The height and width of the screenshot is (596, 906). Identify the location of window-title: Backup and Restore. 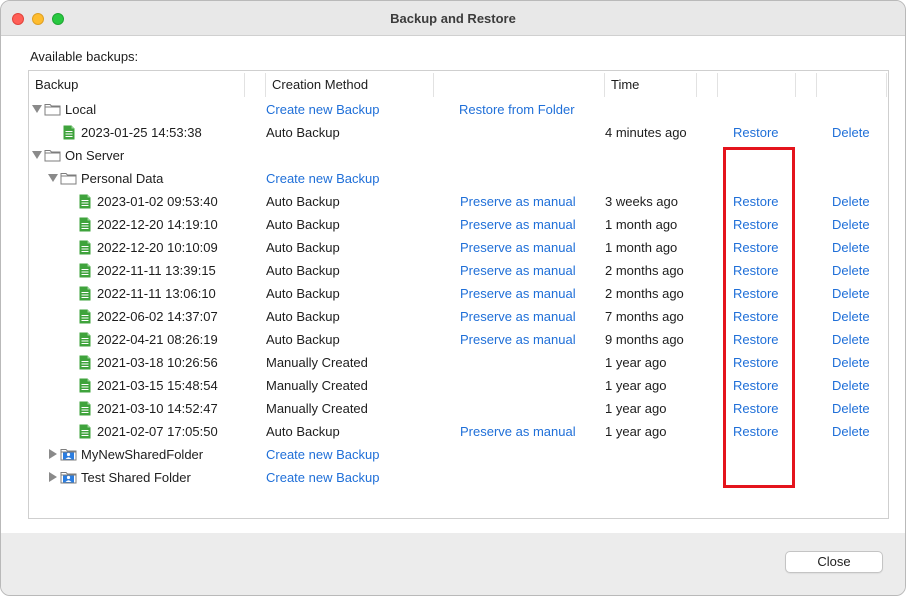
(453, 18).